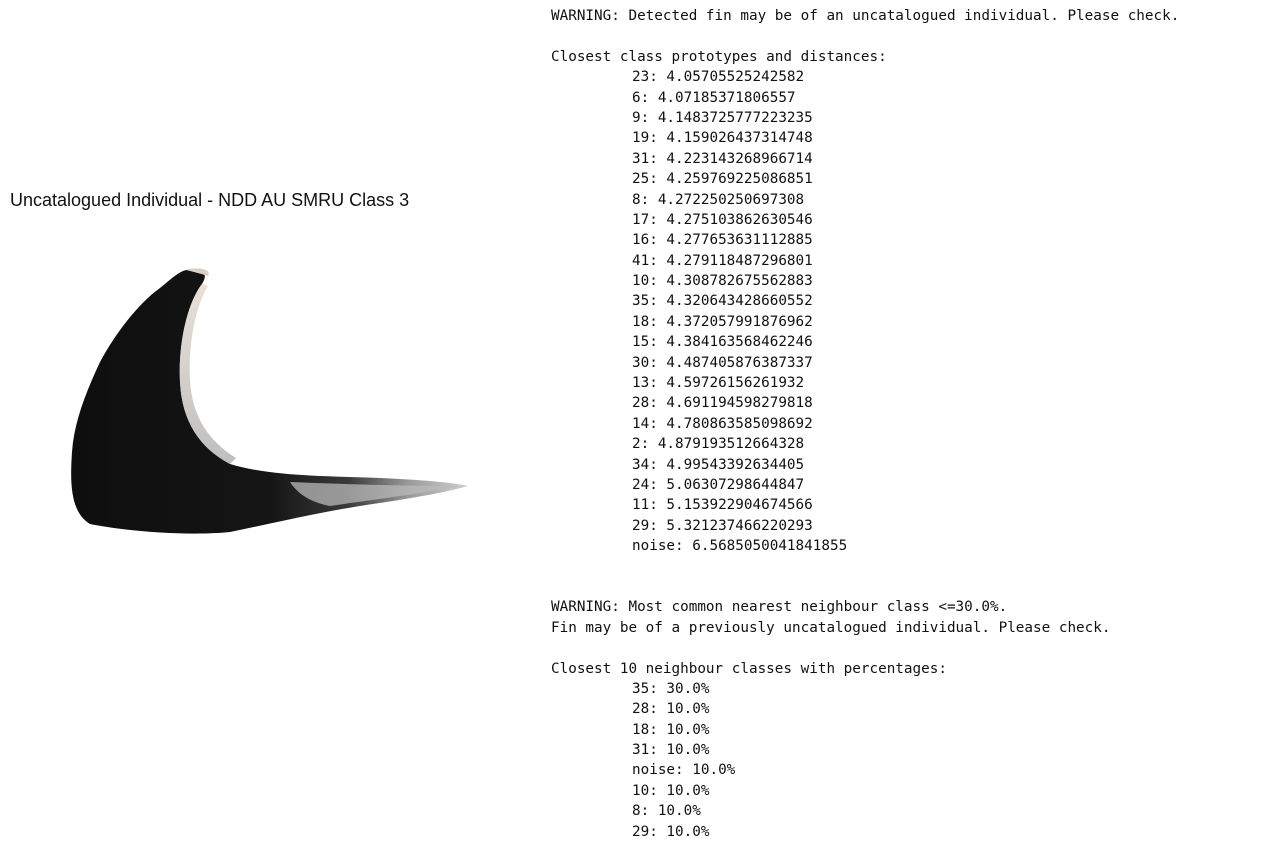 The width and height of the screenshot is (1288, 846). I want to click on prototype-distance-row: 30: 4.487405876387337, so click(722, 362).